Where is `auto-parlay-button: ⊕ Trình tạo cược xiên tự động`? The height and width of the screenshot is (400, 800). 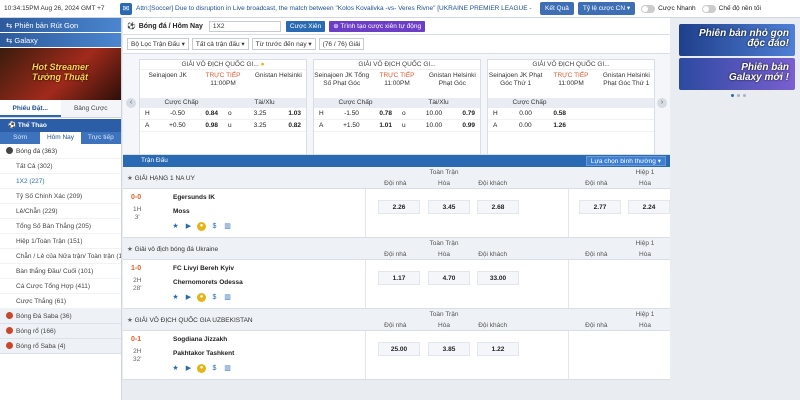
auto-parlay-button: ⊕ Trình tạo cược xiên tự động is located at coordinates (377, 26).